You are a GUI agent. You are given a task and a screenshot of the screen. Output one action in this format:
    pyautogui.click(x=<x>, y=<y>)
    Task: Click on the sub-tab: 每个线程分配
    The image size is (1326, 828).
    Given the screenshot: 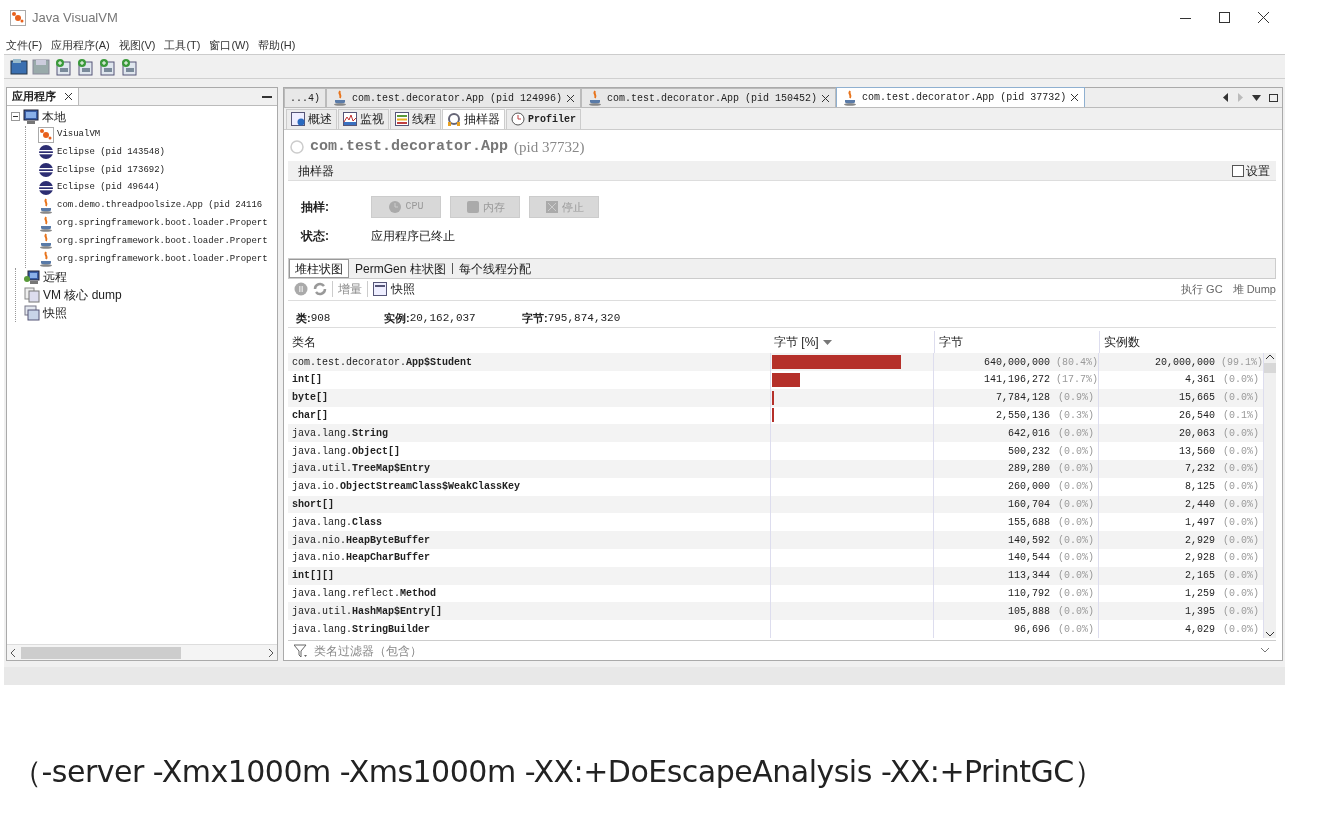 What is the action you would take?
    pyautogui.click(x=494, y=268)
    